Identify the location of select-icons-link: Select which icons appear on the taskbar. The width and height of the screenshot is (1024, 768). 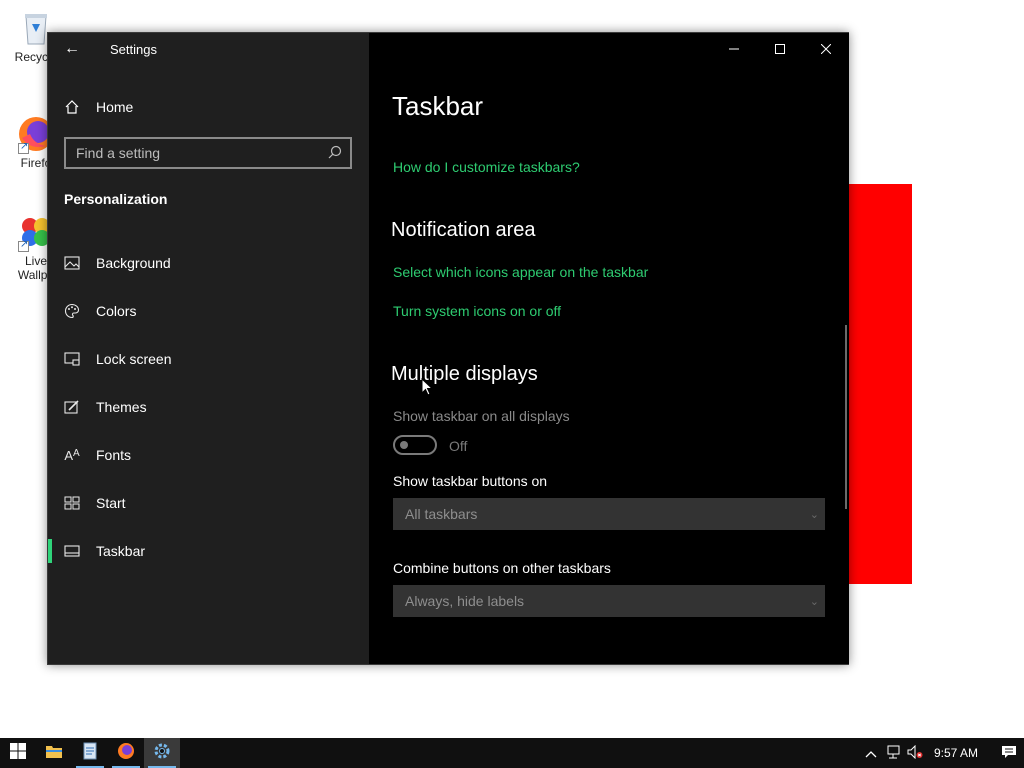
(520, 272).